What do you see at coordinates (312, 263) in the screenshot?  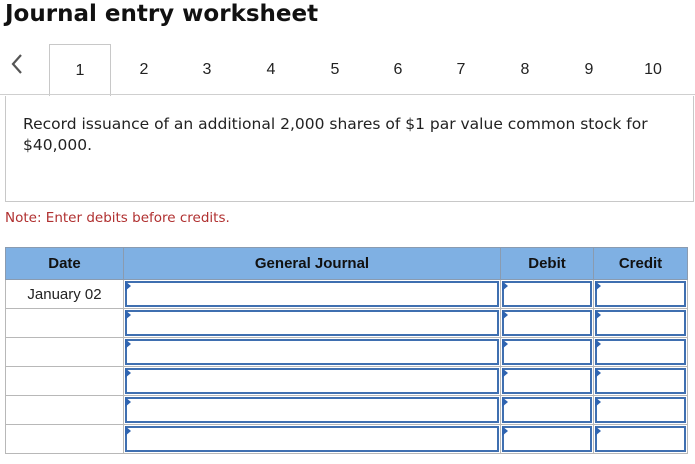 I see `column-header-general-journal: General Journal` at bounding box center [312, 263].